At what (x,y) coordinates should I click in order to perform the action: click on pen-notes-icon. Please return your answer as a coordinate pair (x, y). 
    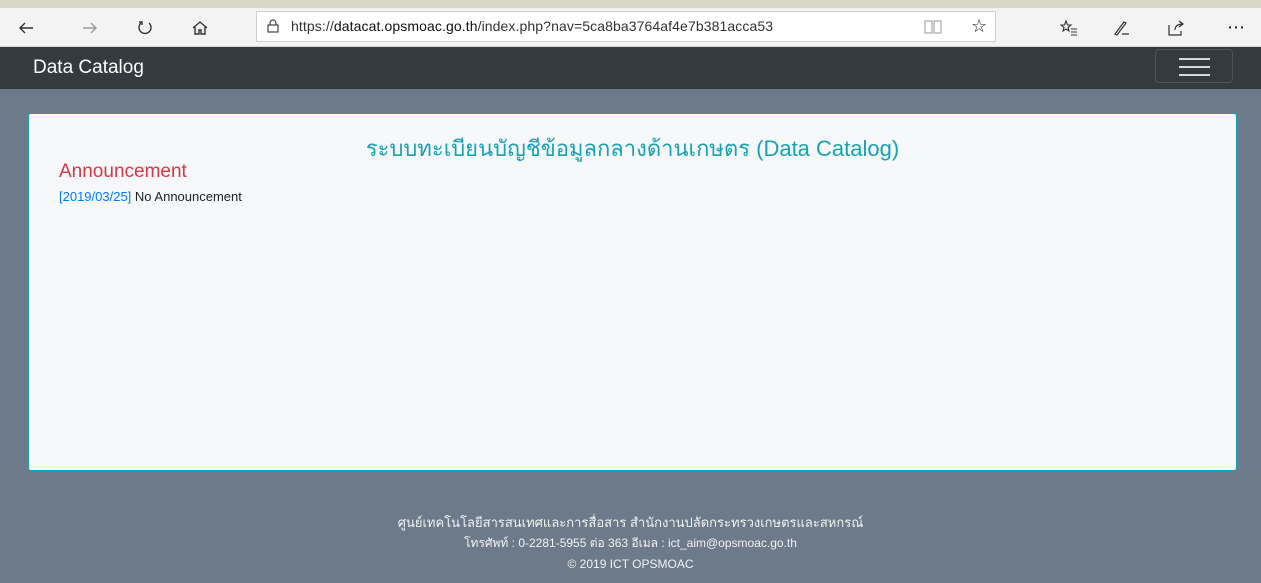
    Looking at the image, I should click on (1121, 28).